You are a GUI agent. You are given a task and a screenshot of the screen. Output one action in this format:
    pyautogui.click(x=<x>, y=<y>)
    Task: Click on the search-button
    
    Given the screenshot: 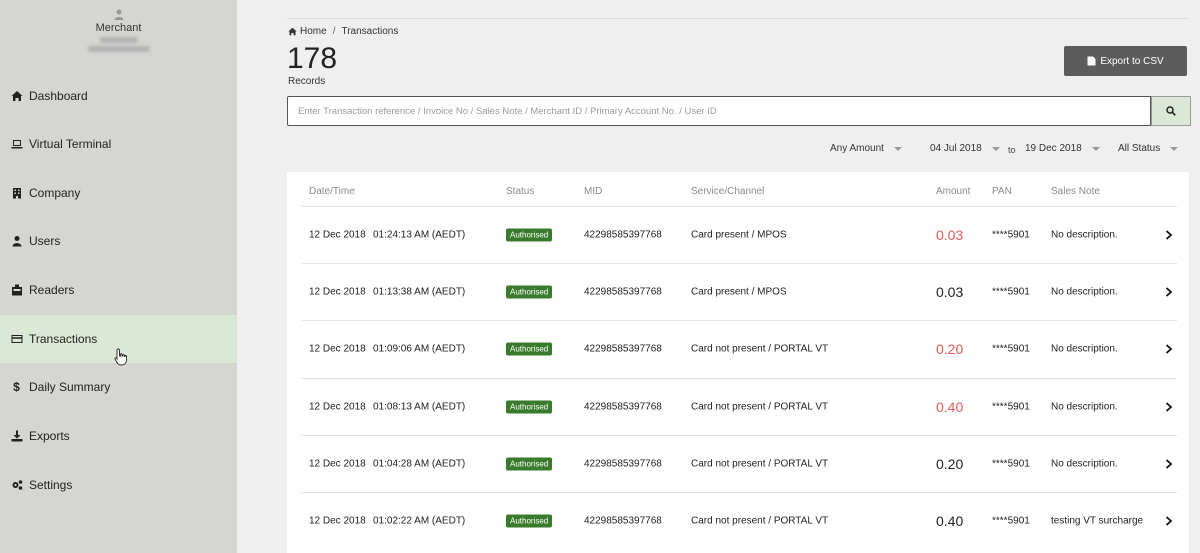 What is the action you would take?
    pyautogui.click(x=1171, y=111)
    